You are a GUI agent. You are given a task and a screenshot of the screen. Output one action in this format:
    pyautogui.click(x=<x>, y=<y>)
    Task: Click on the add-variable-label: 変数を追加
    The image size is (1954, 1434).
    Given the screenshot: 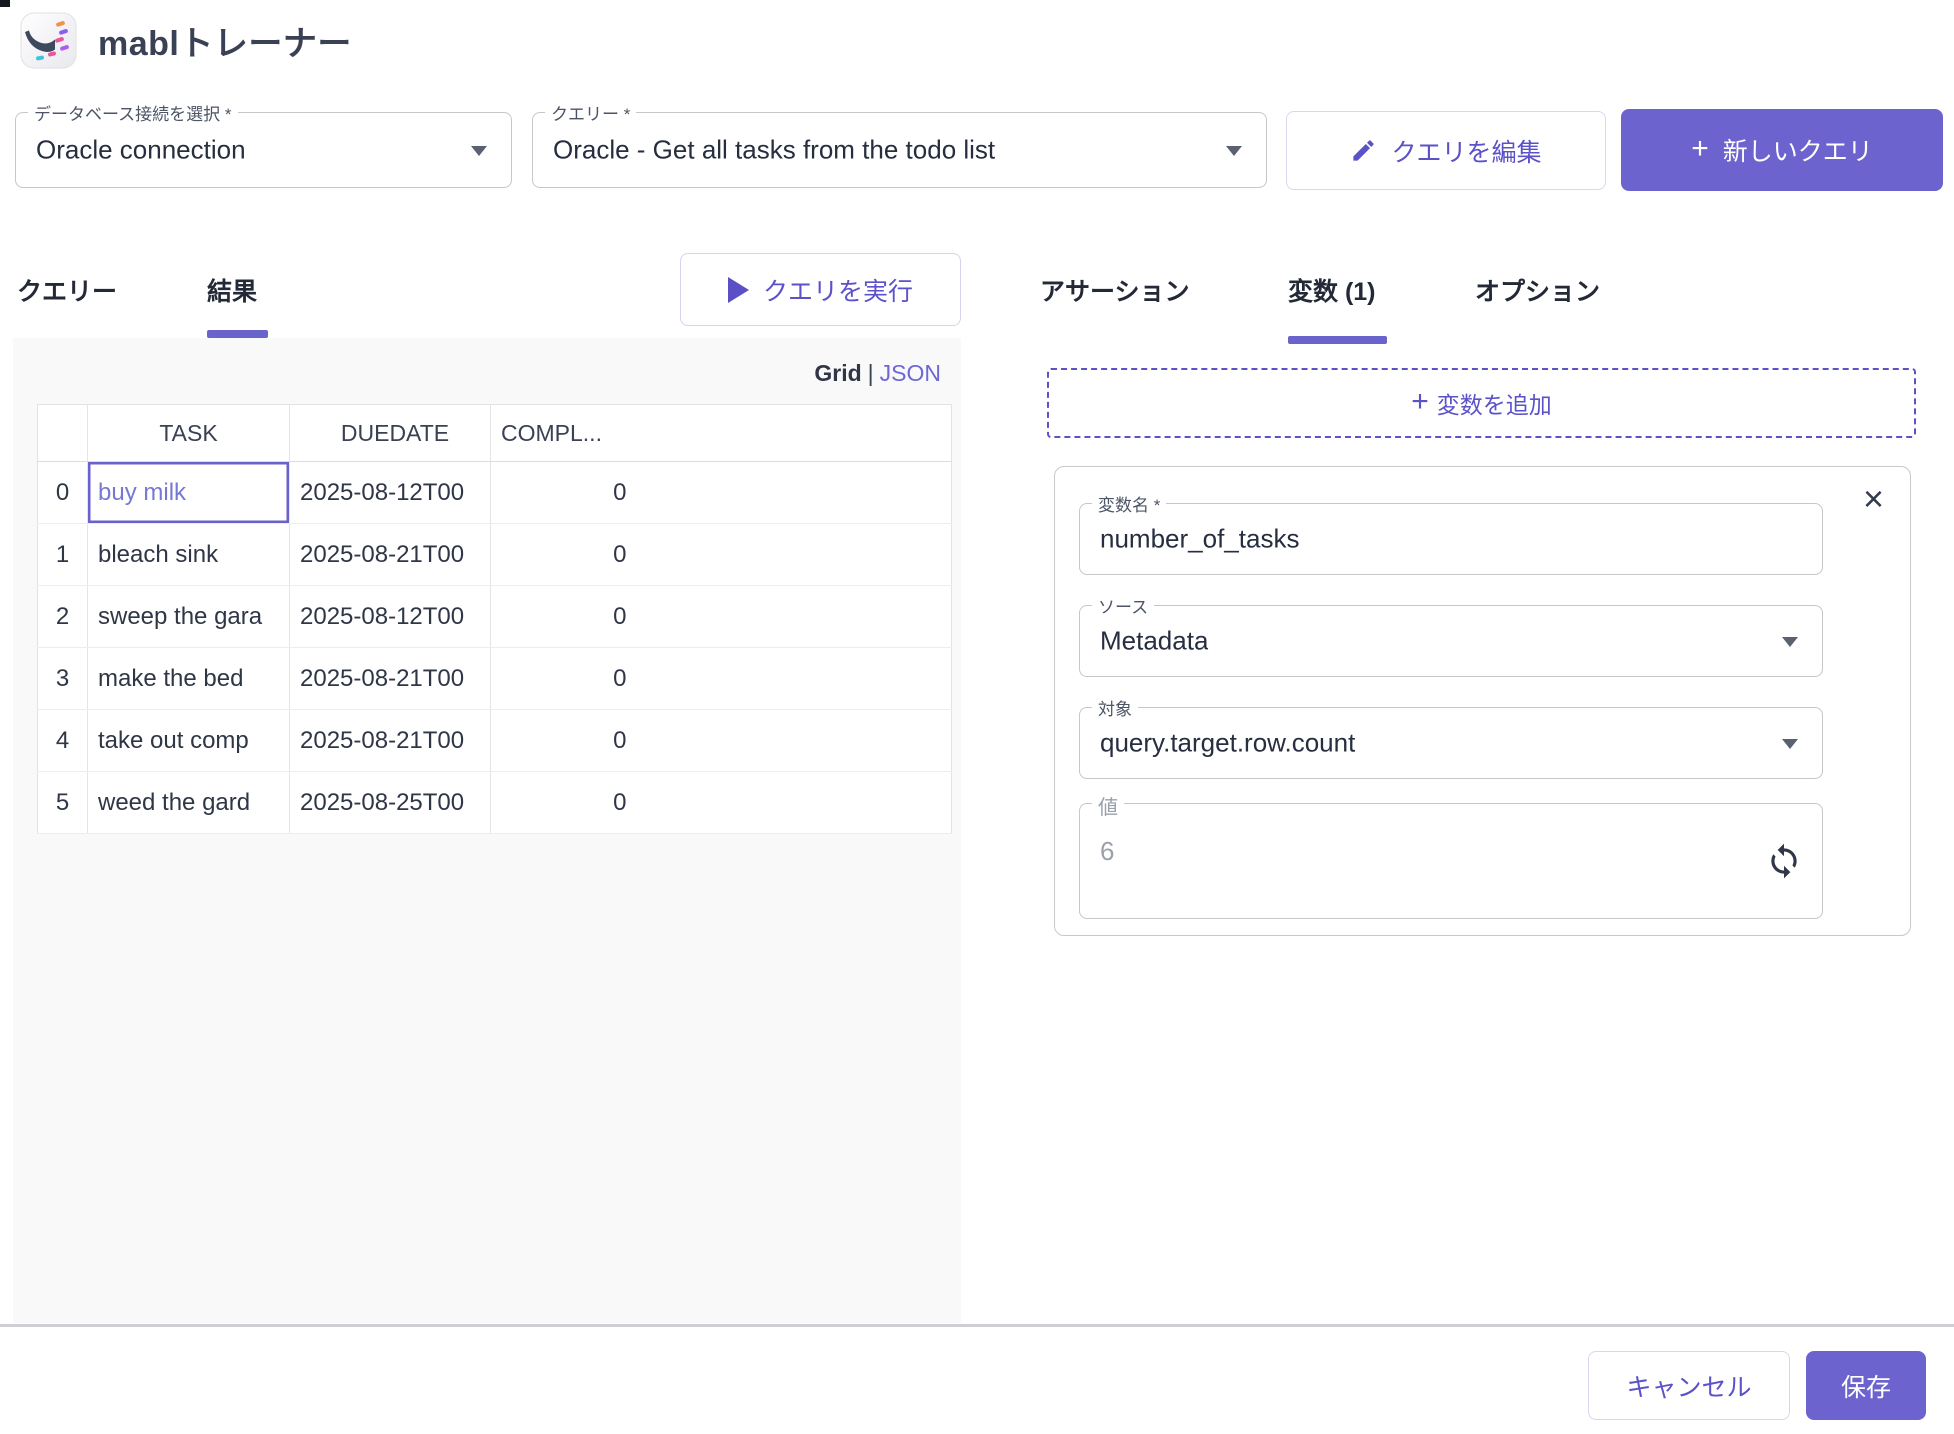 What is the action you would take?
    pyautogui.click(x=1494, y=405)
    